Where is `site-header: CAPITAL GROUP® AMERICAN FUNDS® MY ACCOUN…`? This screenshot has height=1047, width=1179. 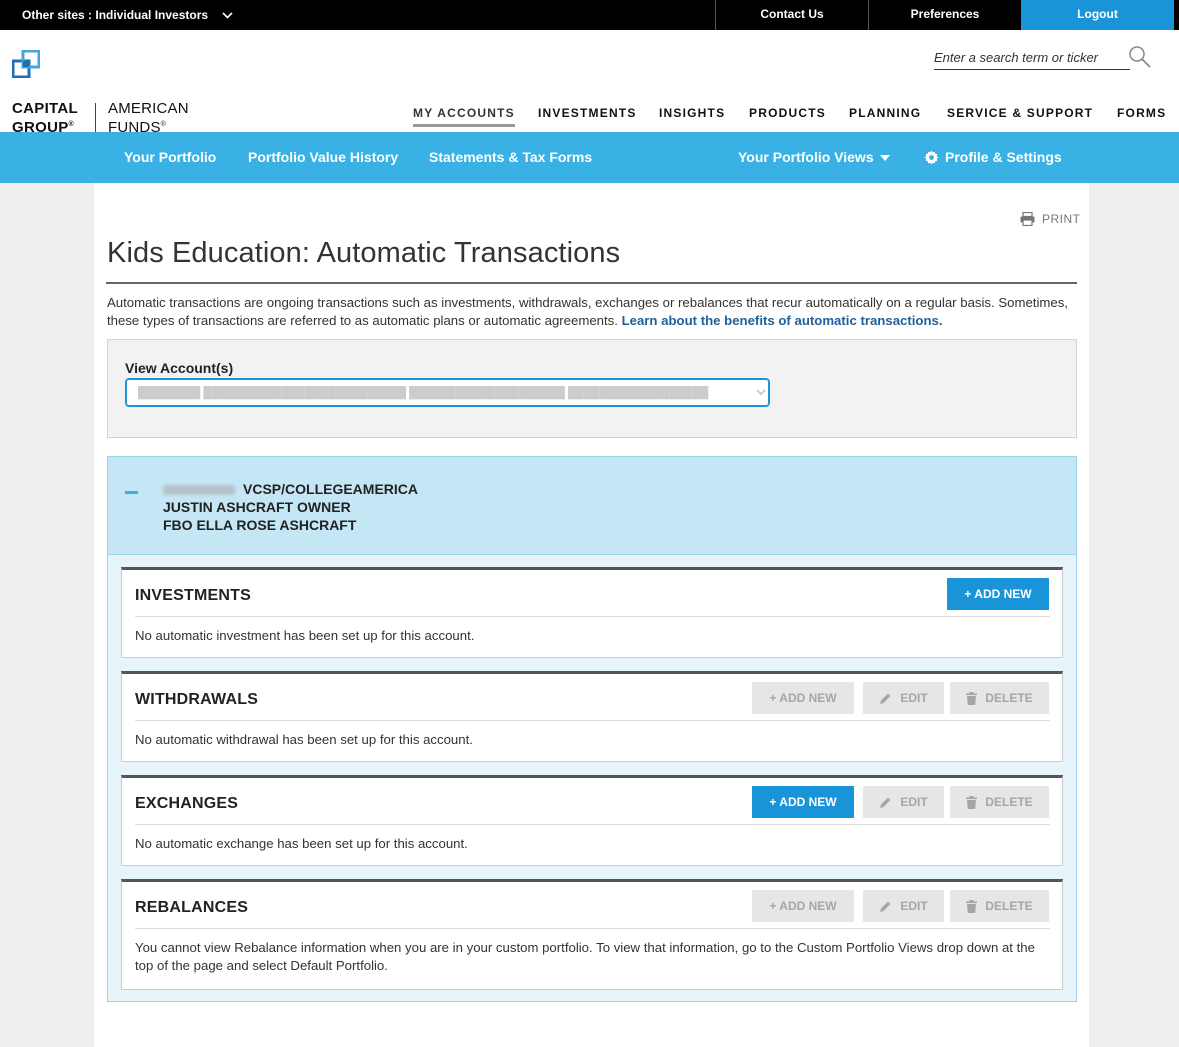 site-header: CAPITAL GROUP® AMERICAN FUNDS® MY ACCOUN… is located at coordinates (589, 83).